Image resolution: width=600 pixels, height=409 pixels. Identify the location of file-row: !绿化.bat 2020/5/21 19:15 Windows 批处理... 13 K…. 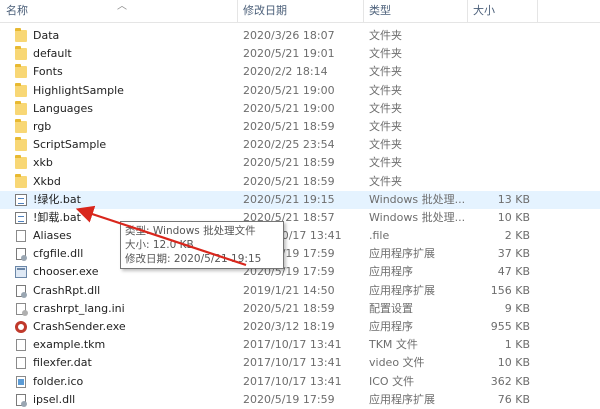
(300, 199).